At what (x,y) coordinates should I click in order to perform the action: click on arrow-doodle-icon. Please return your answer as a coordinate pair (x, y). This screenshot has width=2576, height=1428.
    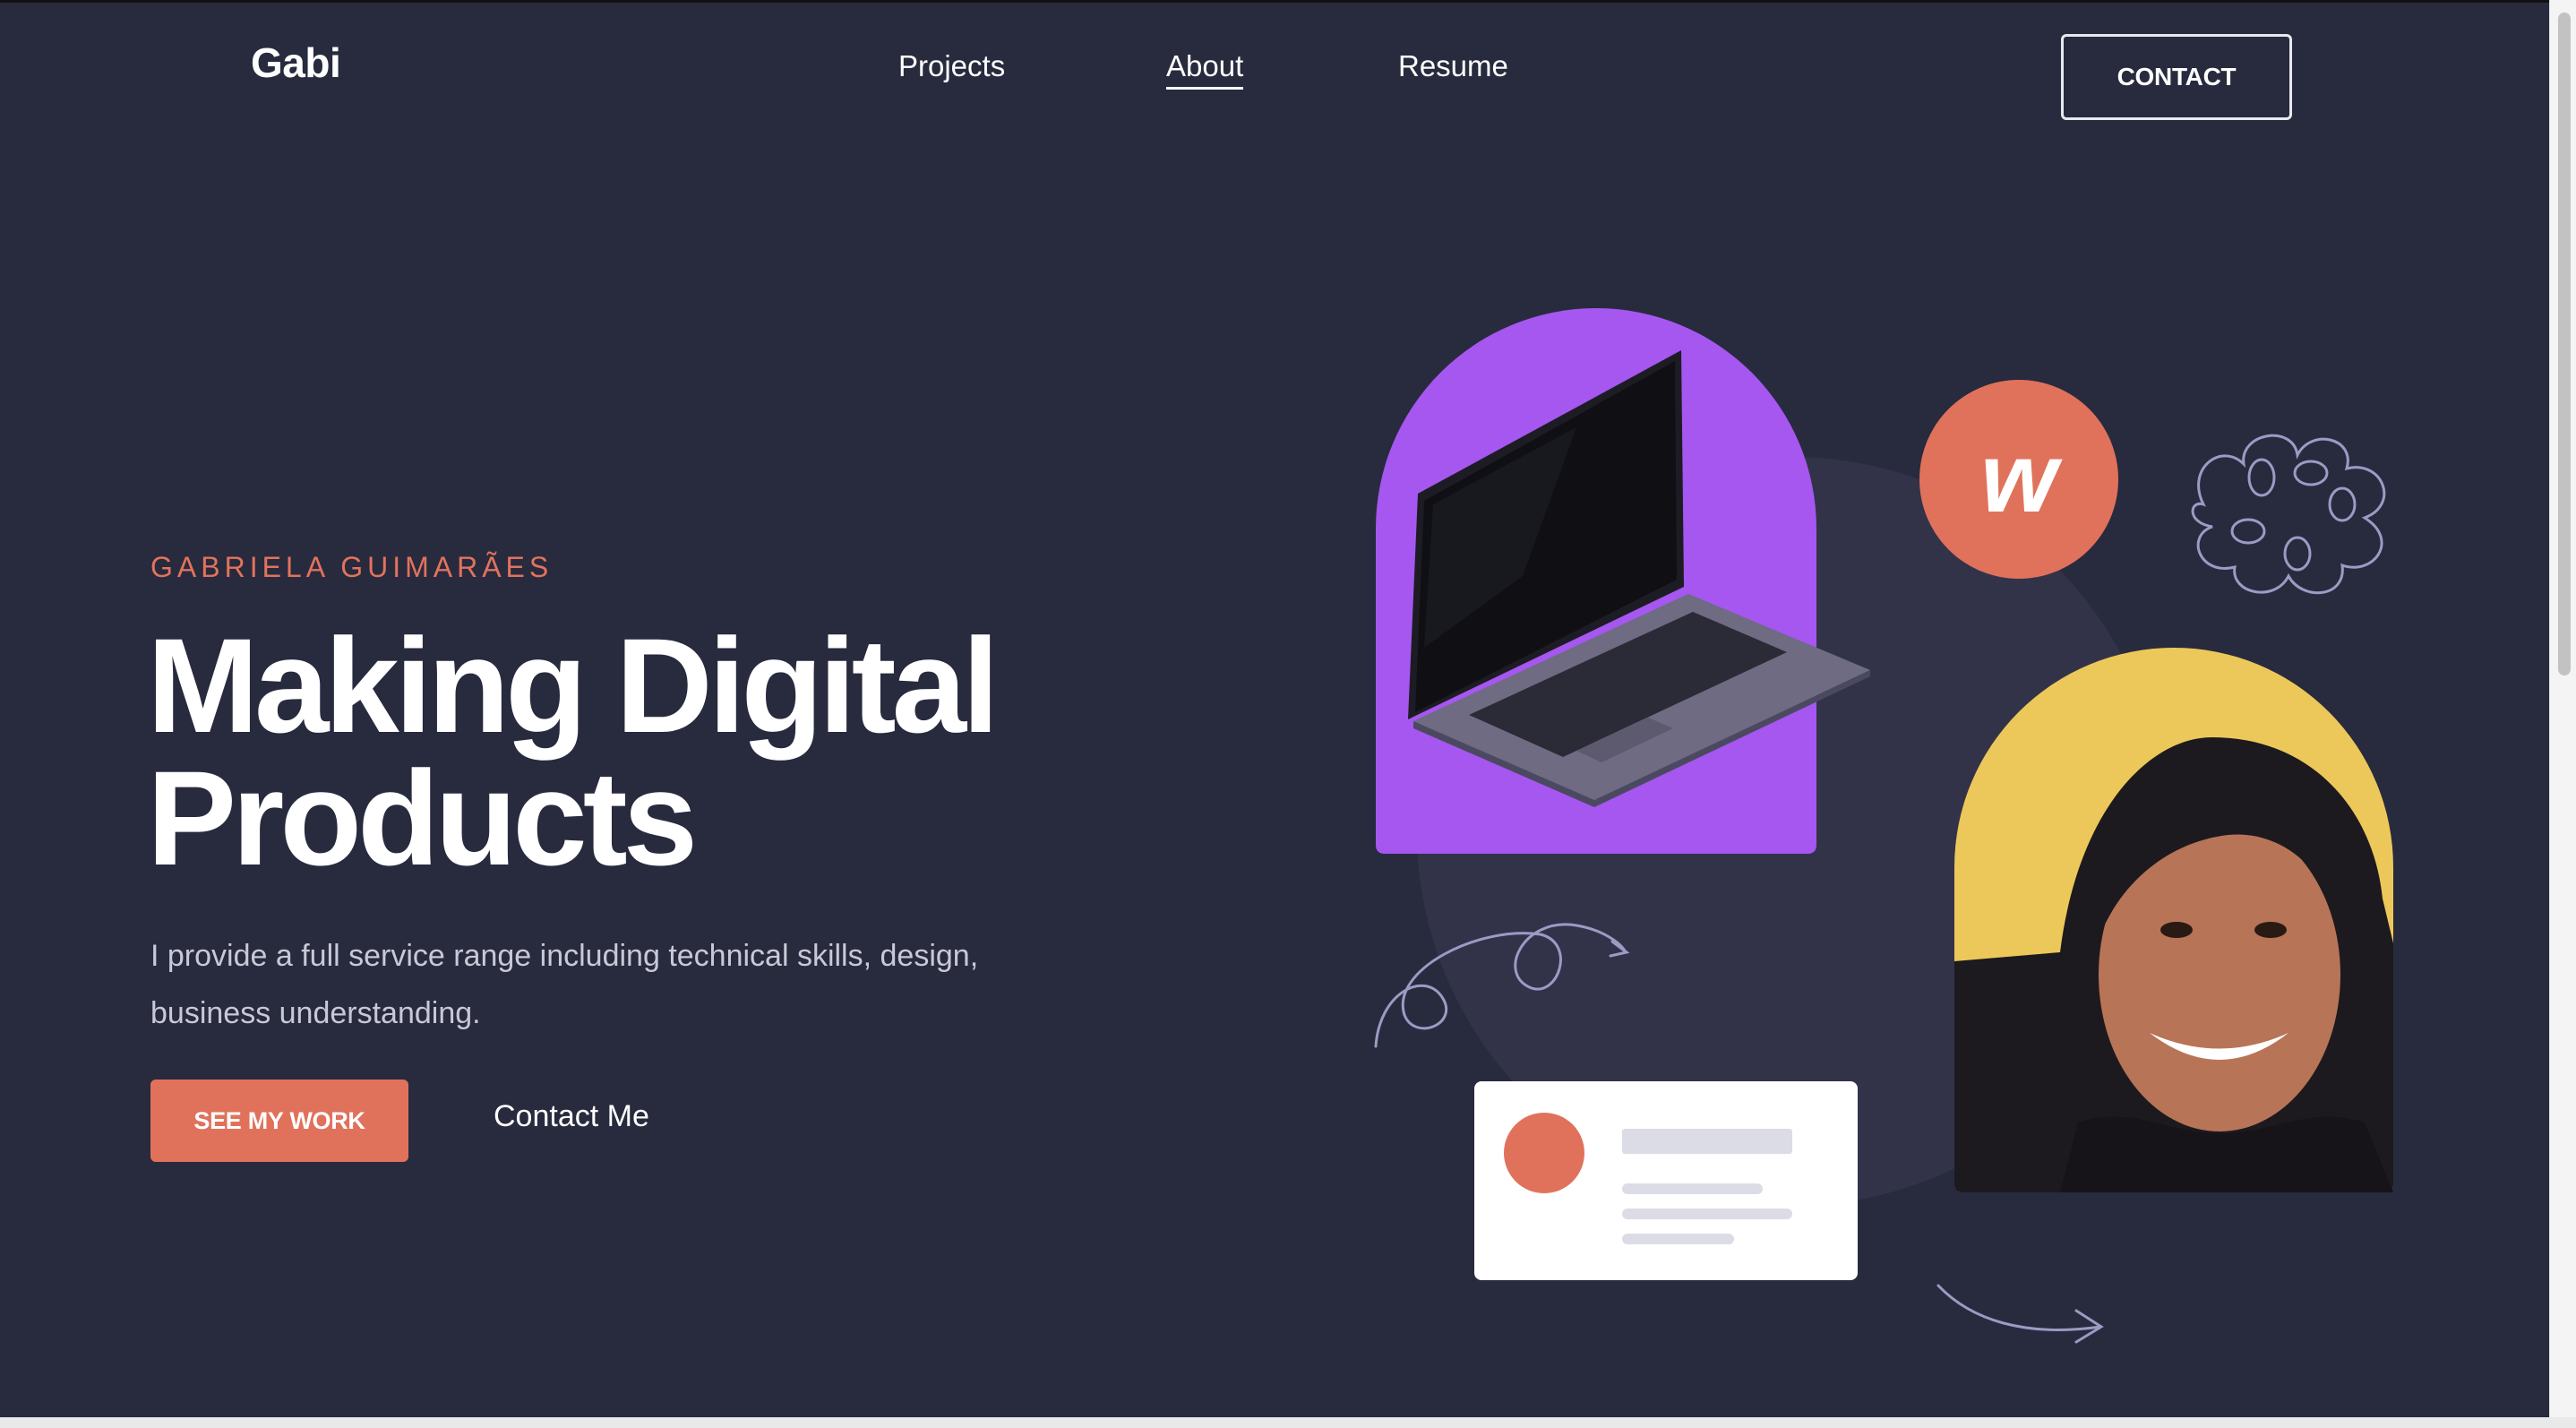
    Looking at the image, I should click on (2020, 1314).